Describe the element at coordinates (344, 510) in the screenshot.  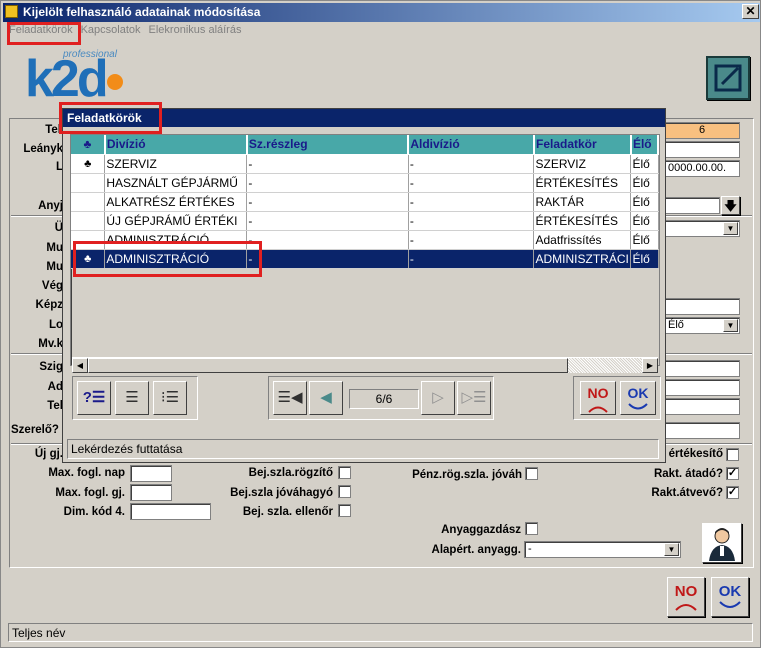
I see `checkbox-bej-szla-ellenor` at that location.